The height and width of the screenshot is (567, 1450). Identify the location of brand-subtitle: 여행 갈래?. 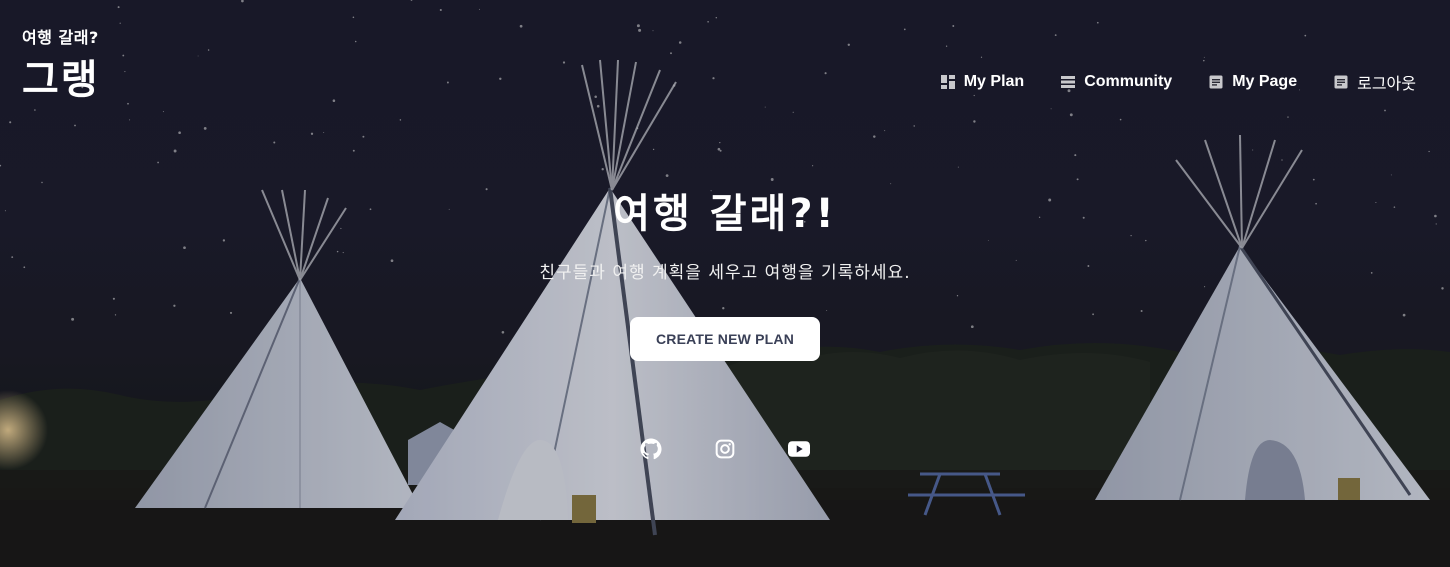
(60, 37).